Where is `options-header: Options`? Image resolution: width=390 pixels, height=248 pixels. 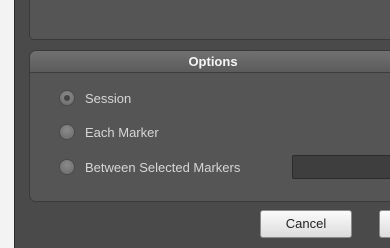
options-header: Options is located at coordinates (210, 62).